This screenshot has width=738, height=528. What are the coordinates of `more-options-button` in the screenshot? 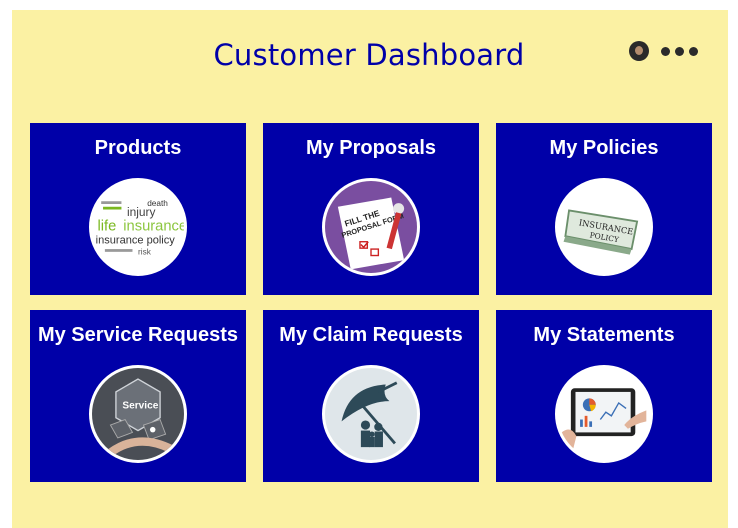 It's located at (681, 51).